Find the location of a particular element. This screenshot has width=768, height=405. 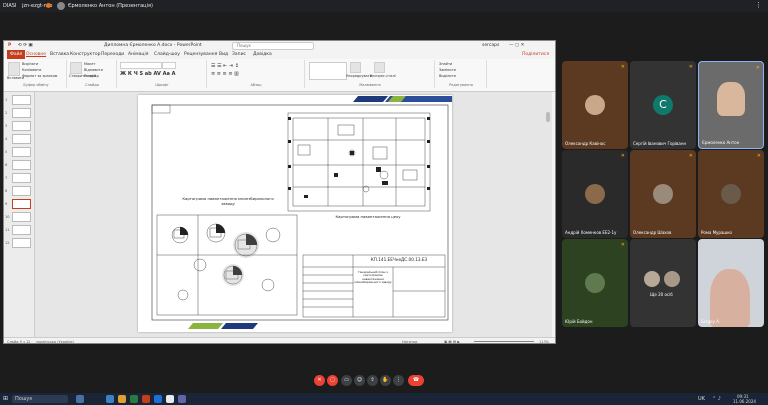

vertical-scrollbar is located at coordinates (548, 117).